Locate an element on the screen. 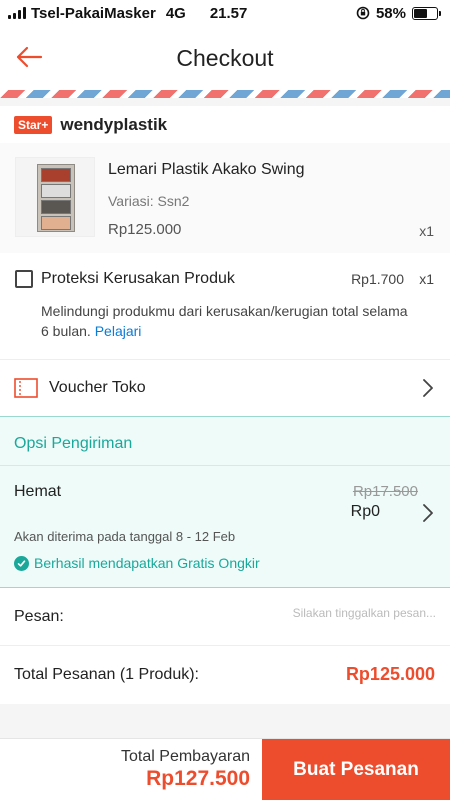 The image size is (450, 800). message-row: Pesan: is located at coordinates (225, 617).